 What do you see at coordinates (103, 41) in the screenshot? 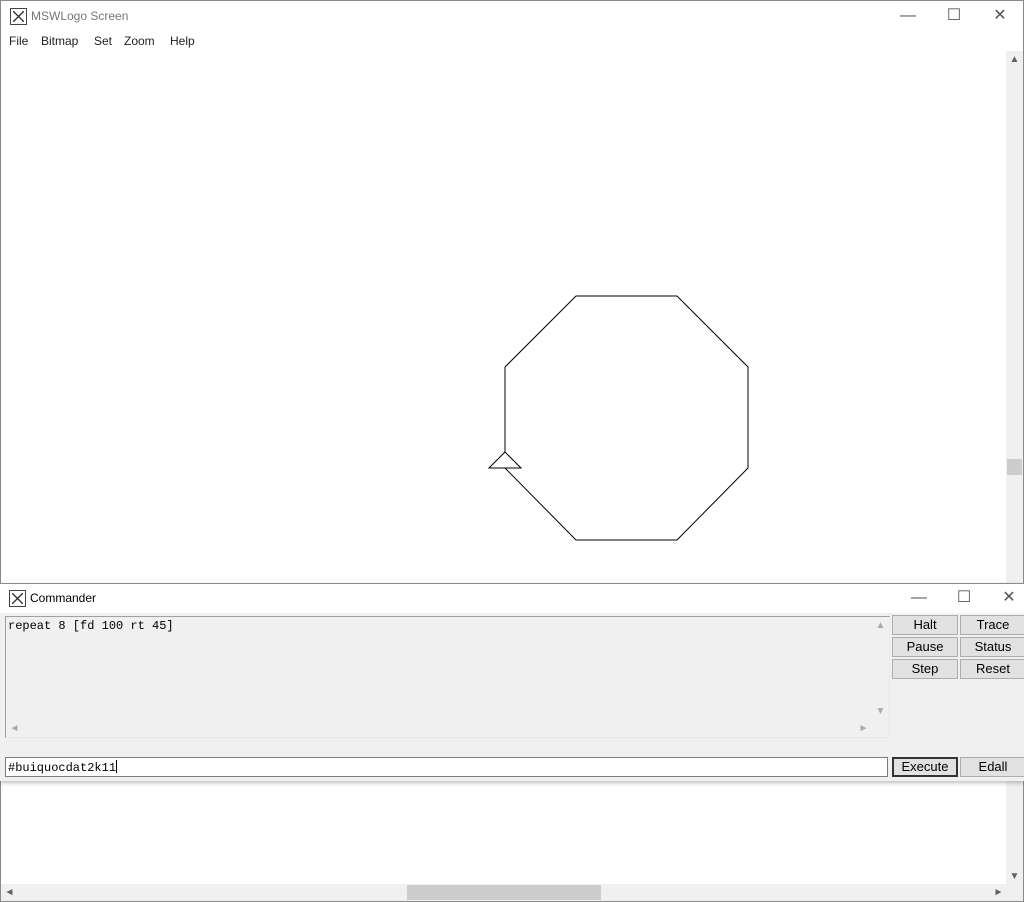
I see `menu-set: Set` at bounding box center [103, 41].